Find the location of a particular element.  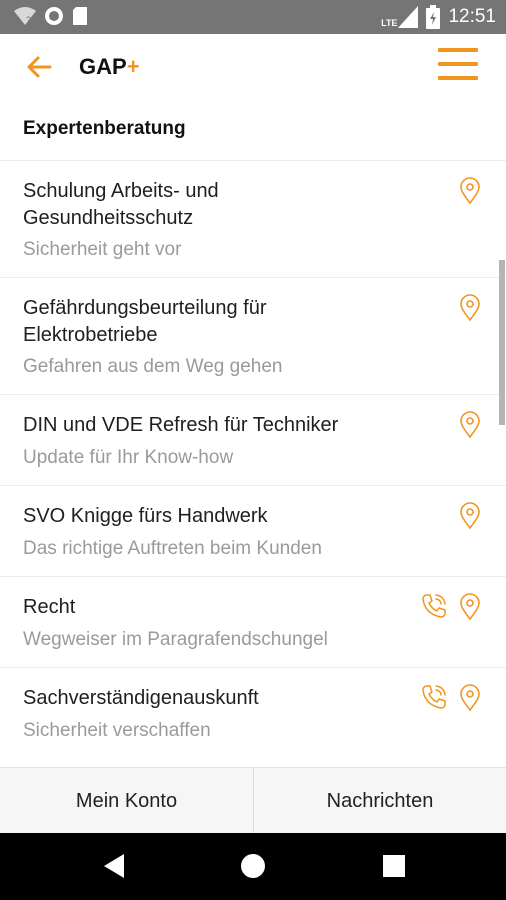

network-type-label: LTE is located at coordinates (389, 23).